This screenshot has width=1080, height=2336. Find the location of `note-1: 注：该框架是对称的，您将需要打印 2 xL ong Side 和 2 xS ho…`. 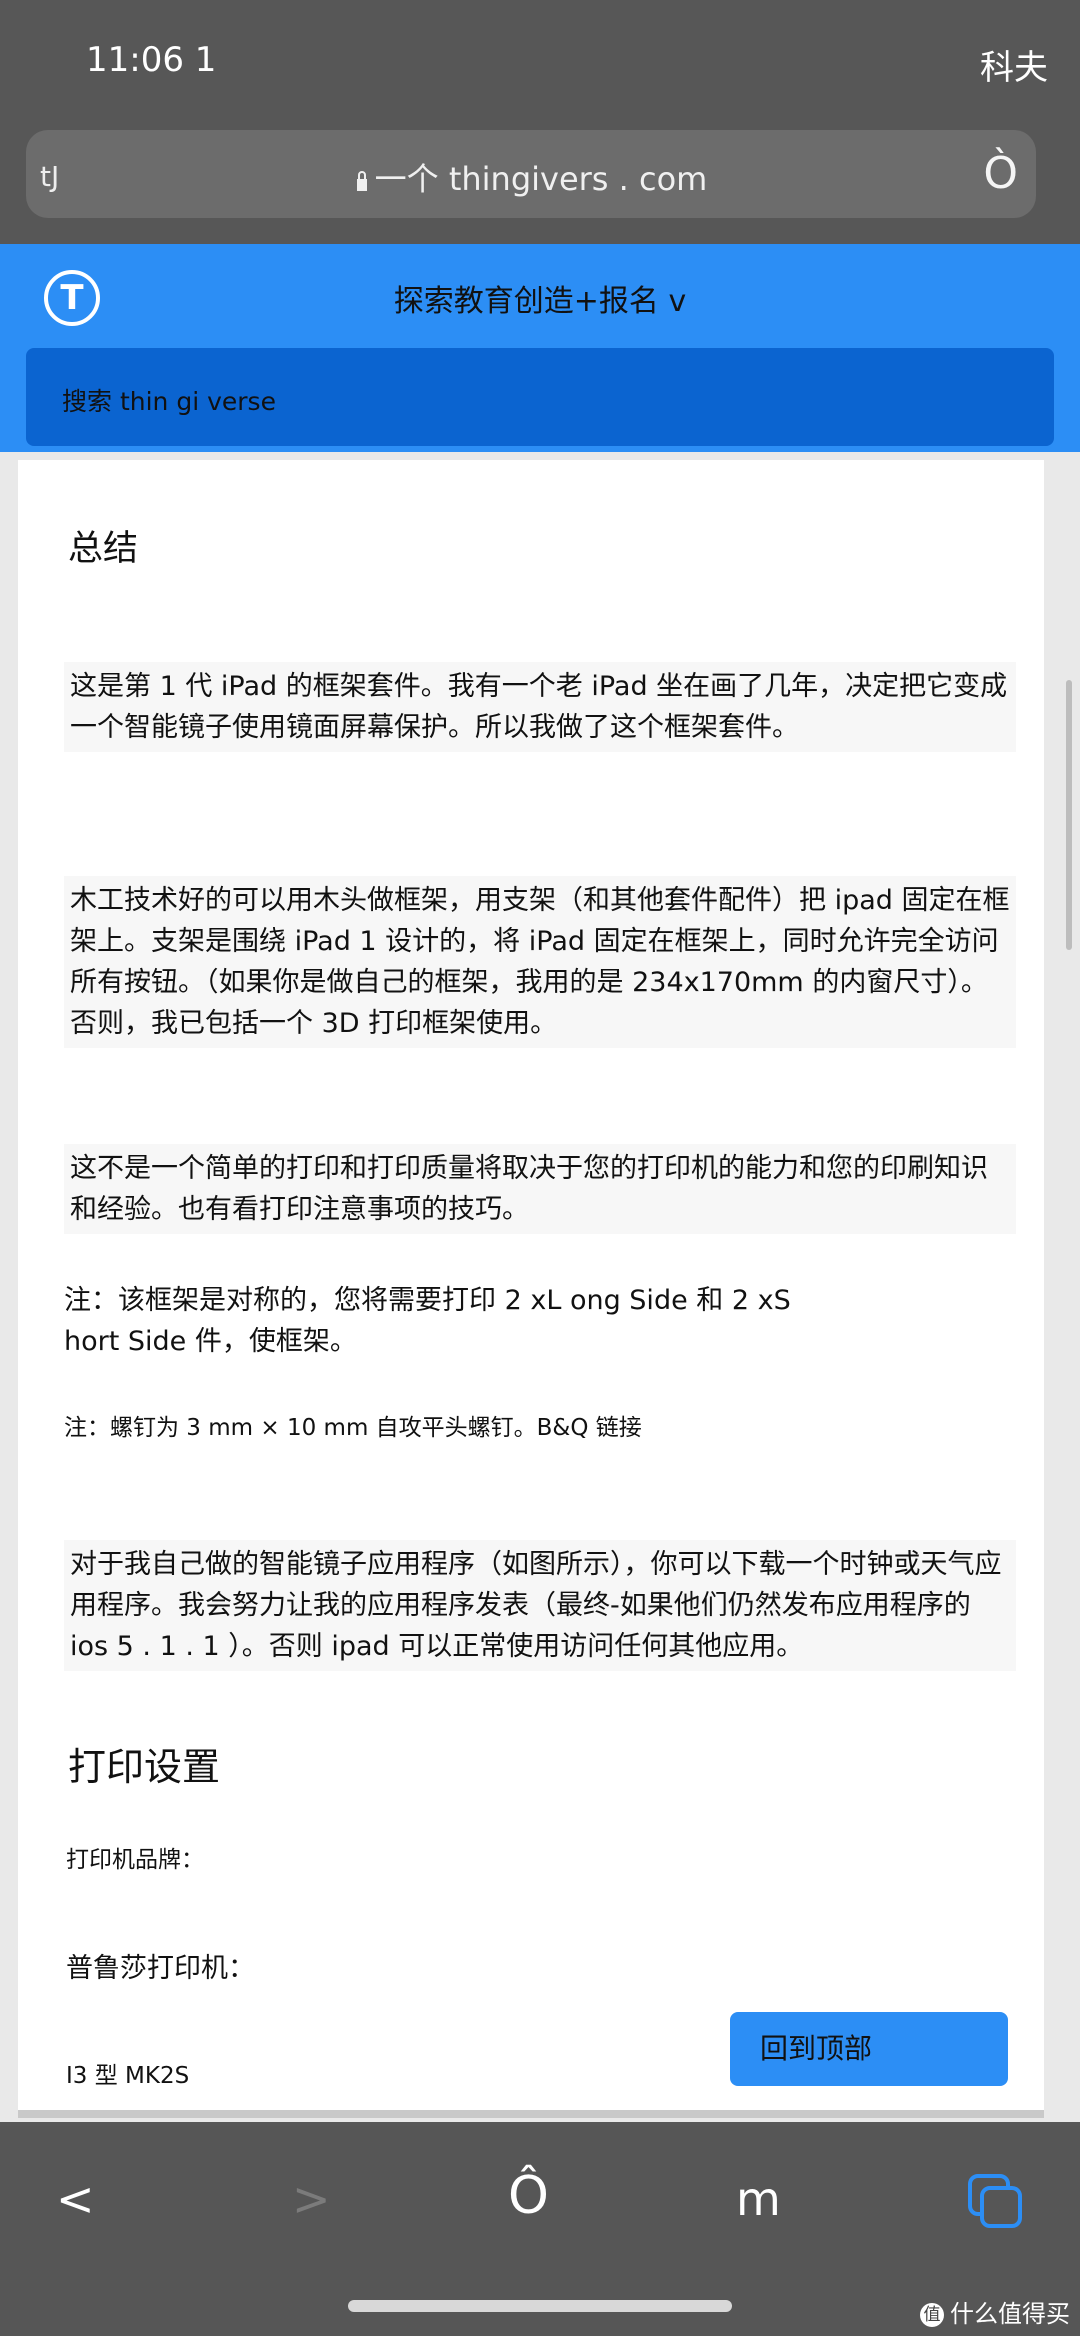

note-1: 注：该框架是对称的，您将需要打印 2 xL ong Side 和 2 xS ho… is located at coordinates (534, 1321).